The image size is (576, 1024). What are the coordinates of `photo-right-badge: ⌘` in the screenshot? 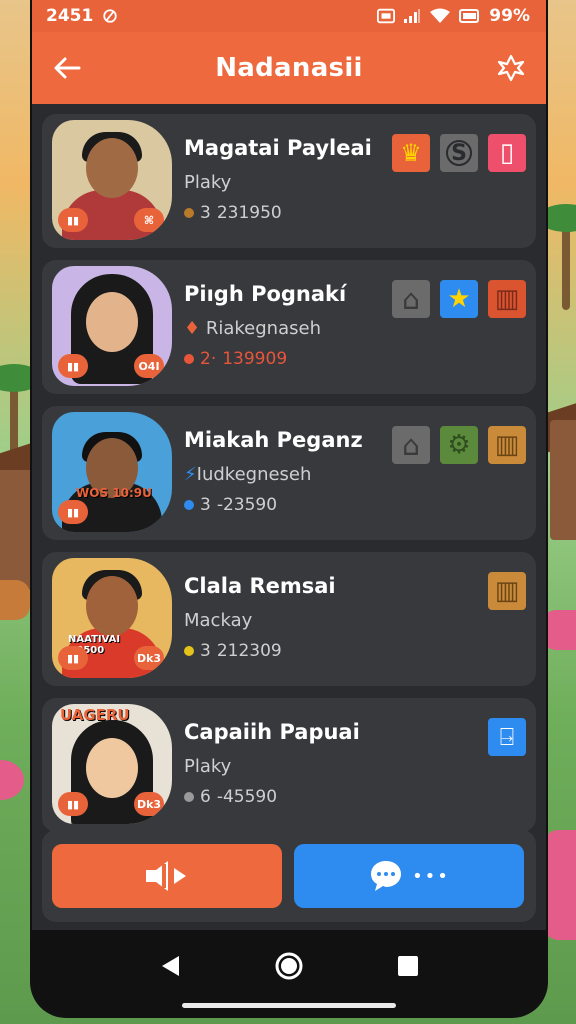 It's located at (149, 220).